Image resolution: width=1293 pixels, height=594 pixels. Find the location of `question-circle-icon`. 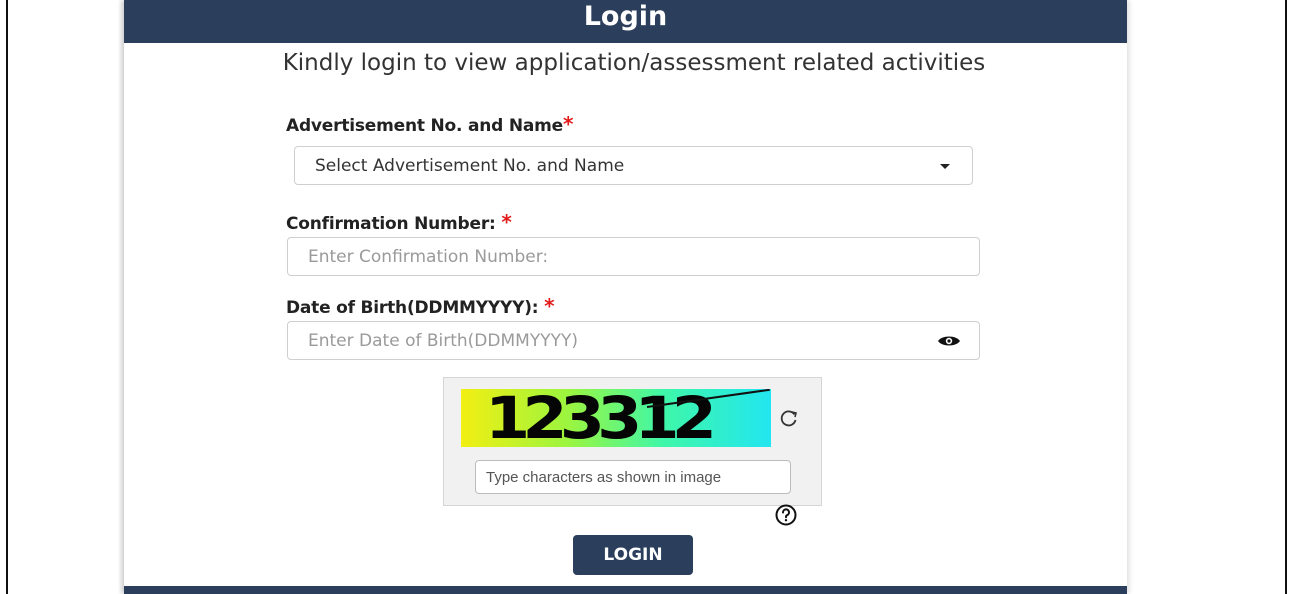

question-circle-icon is located at coordinates (786, 515).